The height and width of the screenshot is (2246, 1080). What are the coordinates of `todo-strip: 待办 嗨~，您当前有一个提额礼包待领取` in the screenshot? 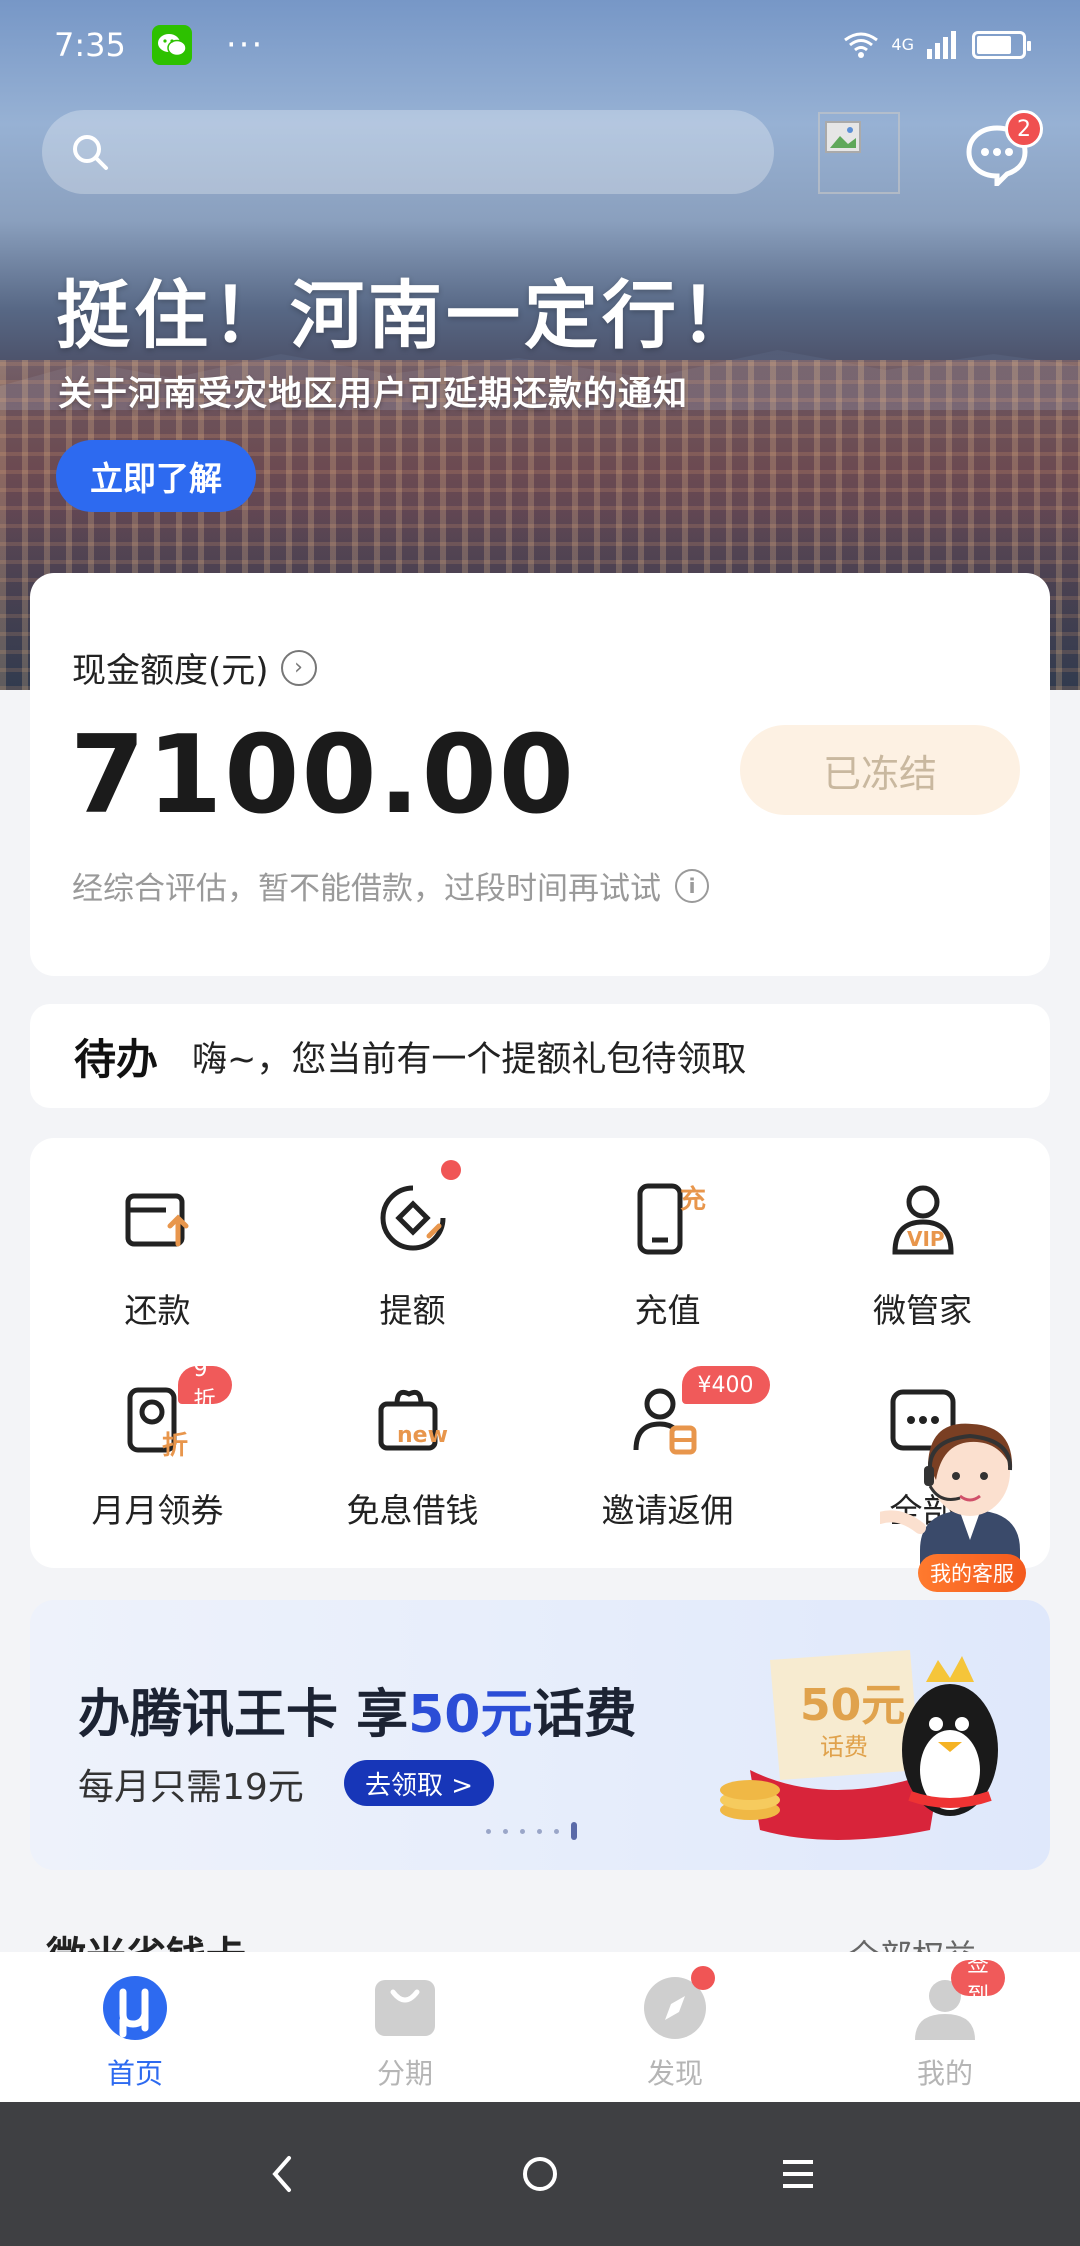 It's located at (540, 1056).